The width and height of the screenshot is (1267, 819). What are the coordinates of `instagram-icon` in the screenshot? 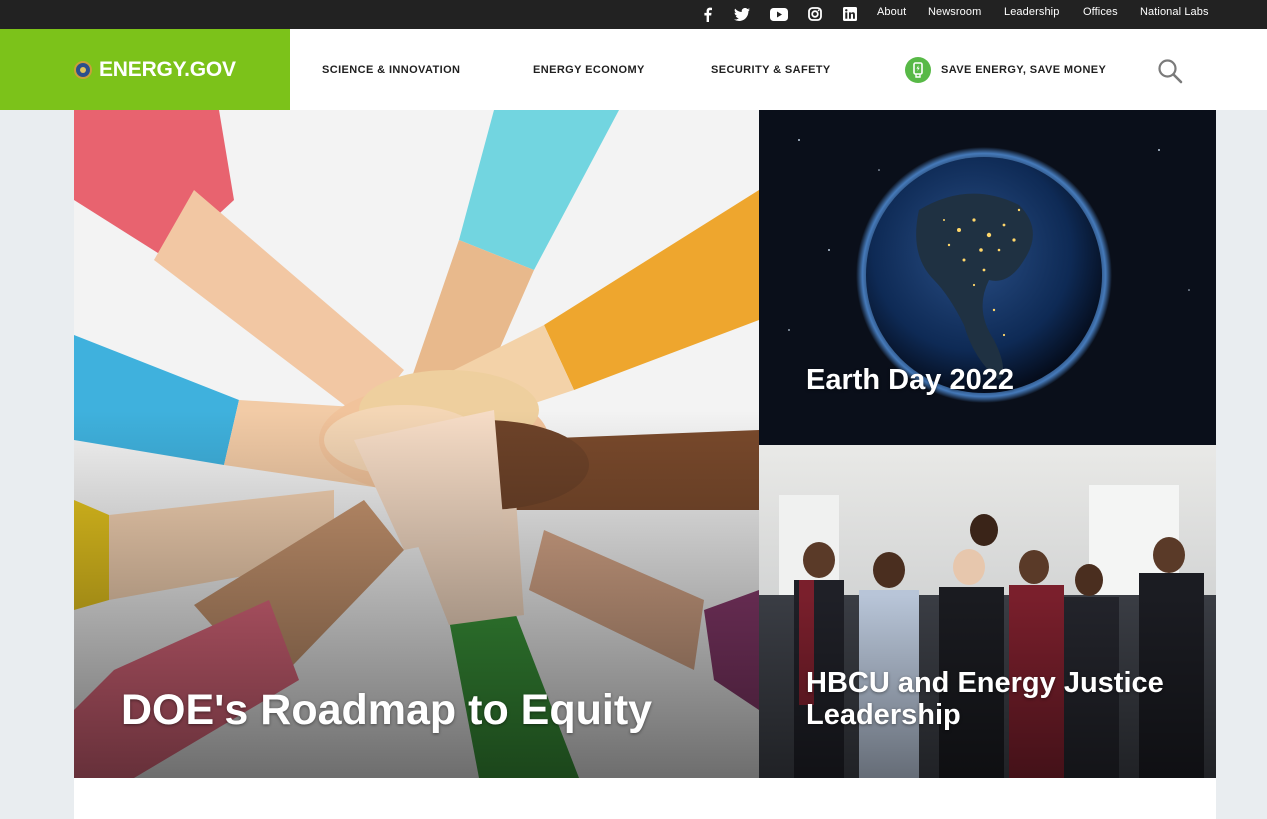 It's located at (814, 14).